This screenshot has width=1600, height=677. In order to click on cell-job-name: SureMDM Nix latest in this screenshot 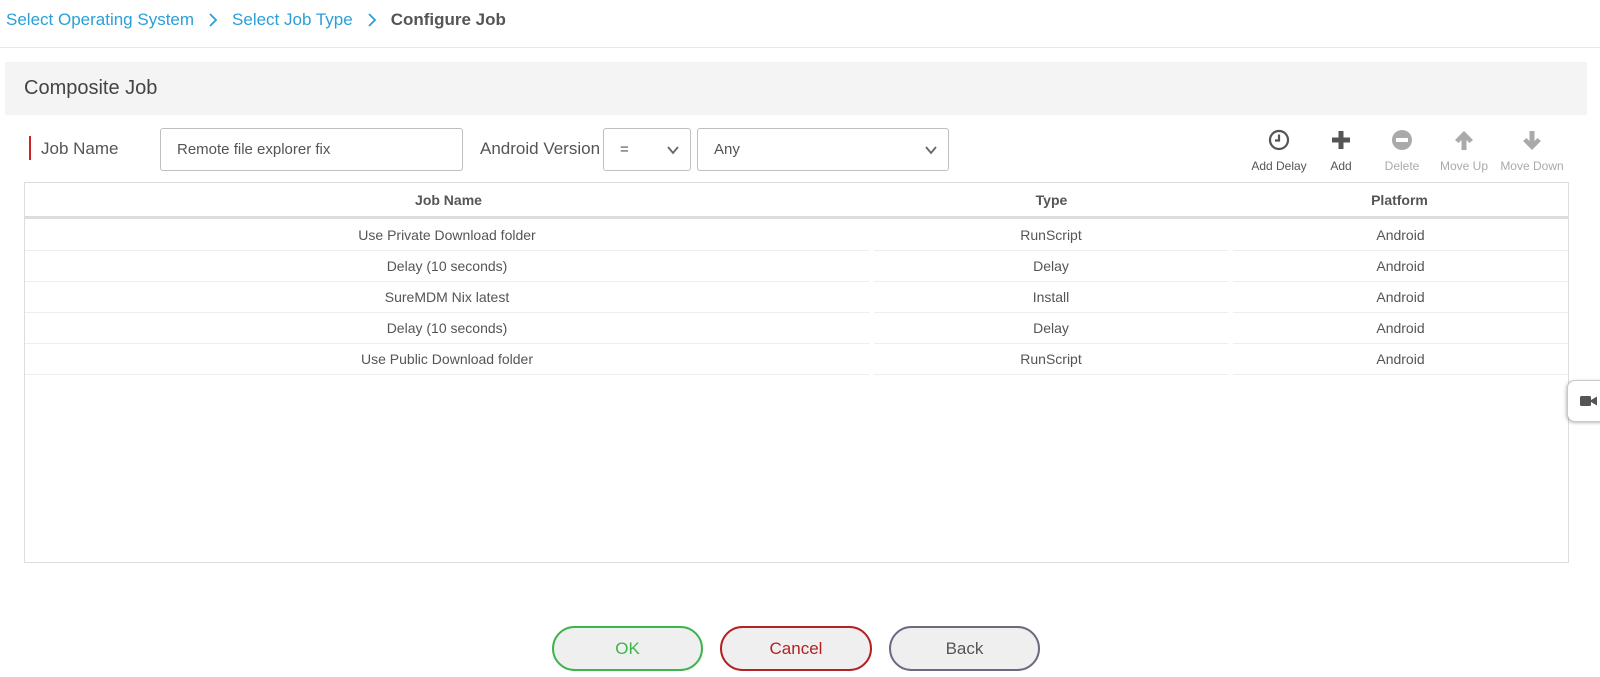, I will do `click(447, 297)`.